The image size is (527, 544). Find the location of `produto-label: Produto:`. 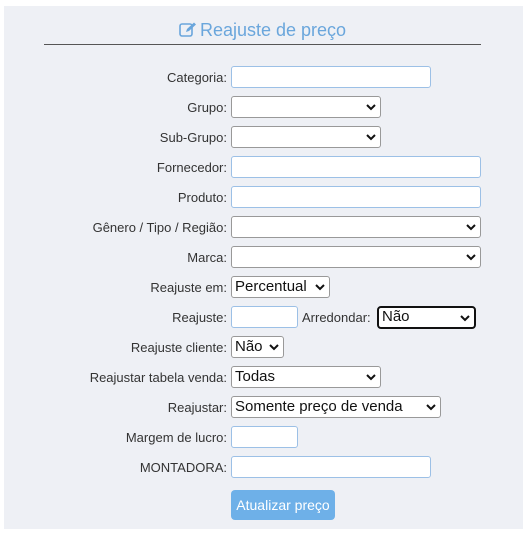

produto-label: Produto: is located at coordinates (202, 197).